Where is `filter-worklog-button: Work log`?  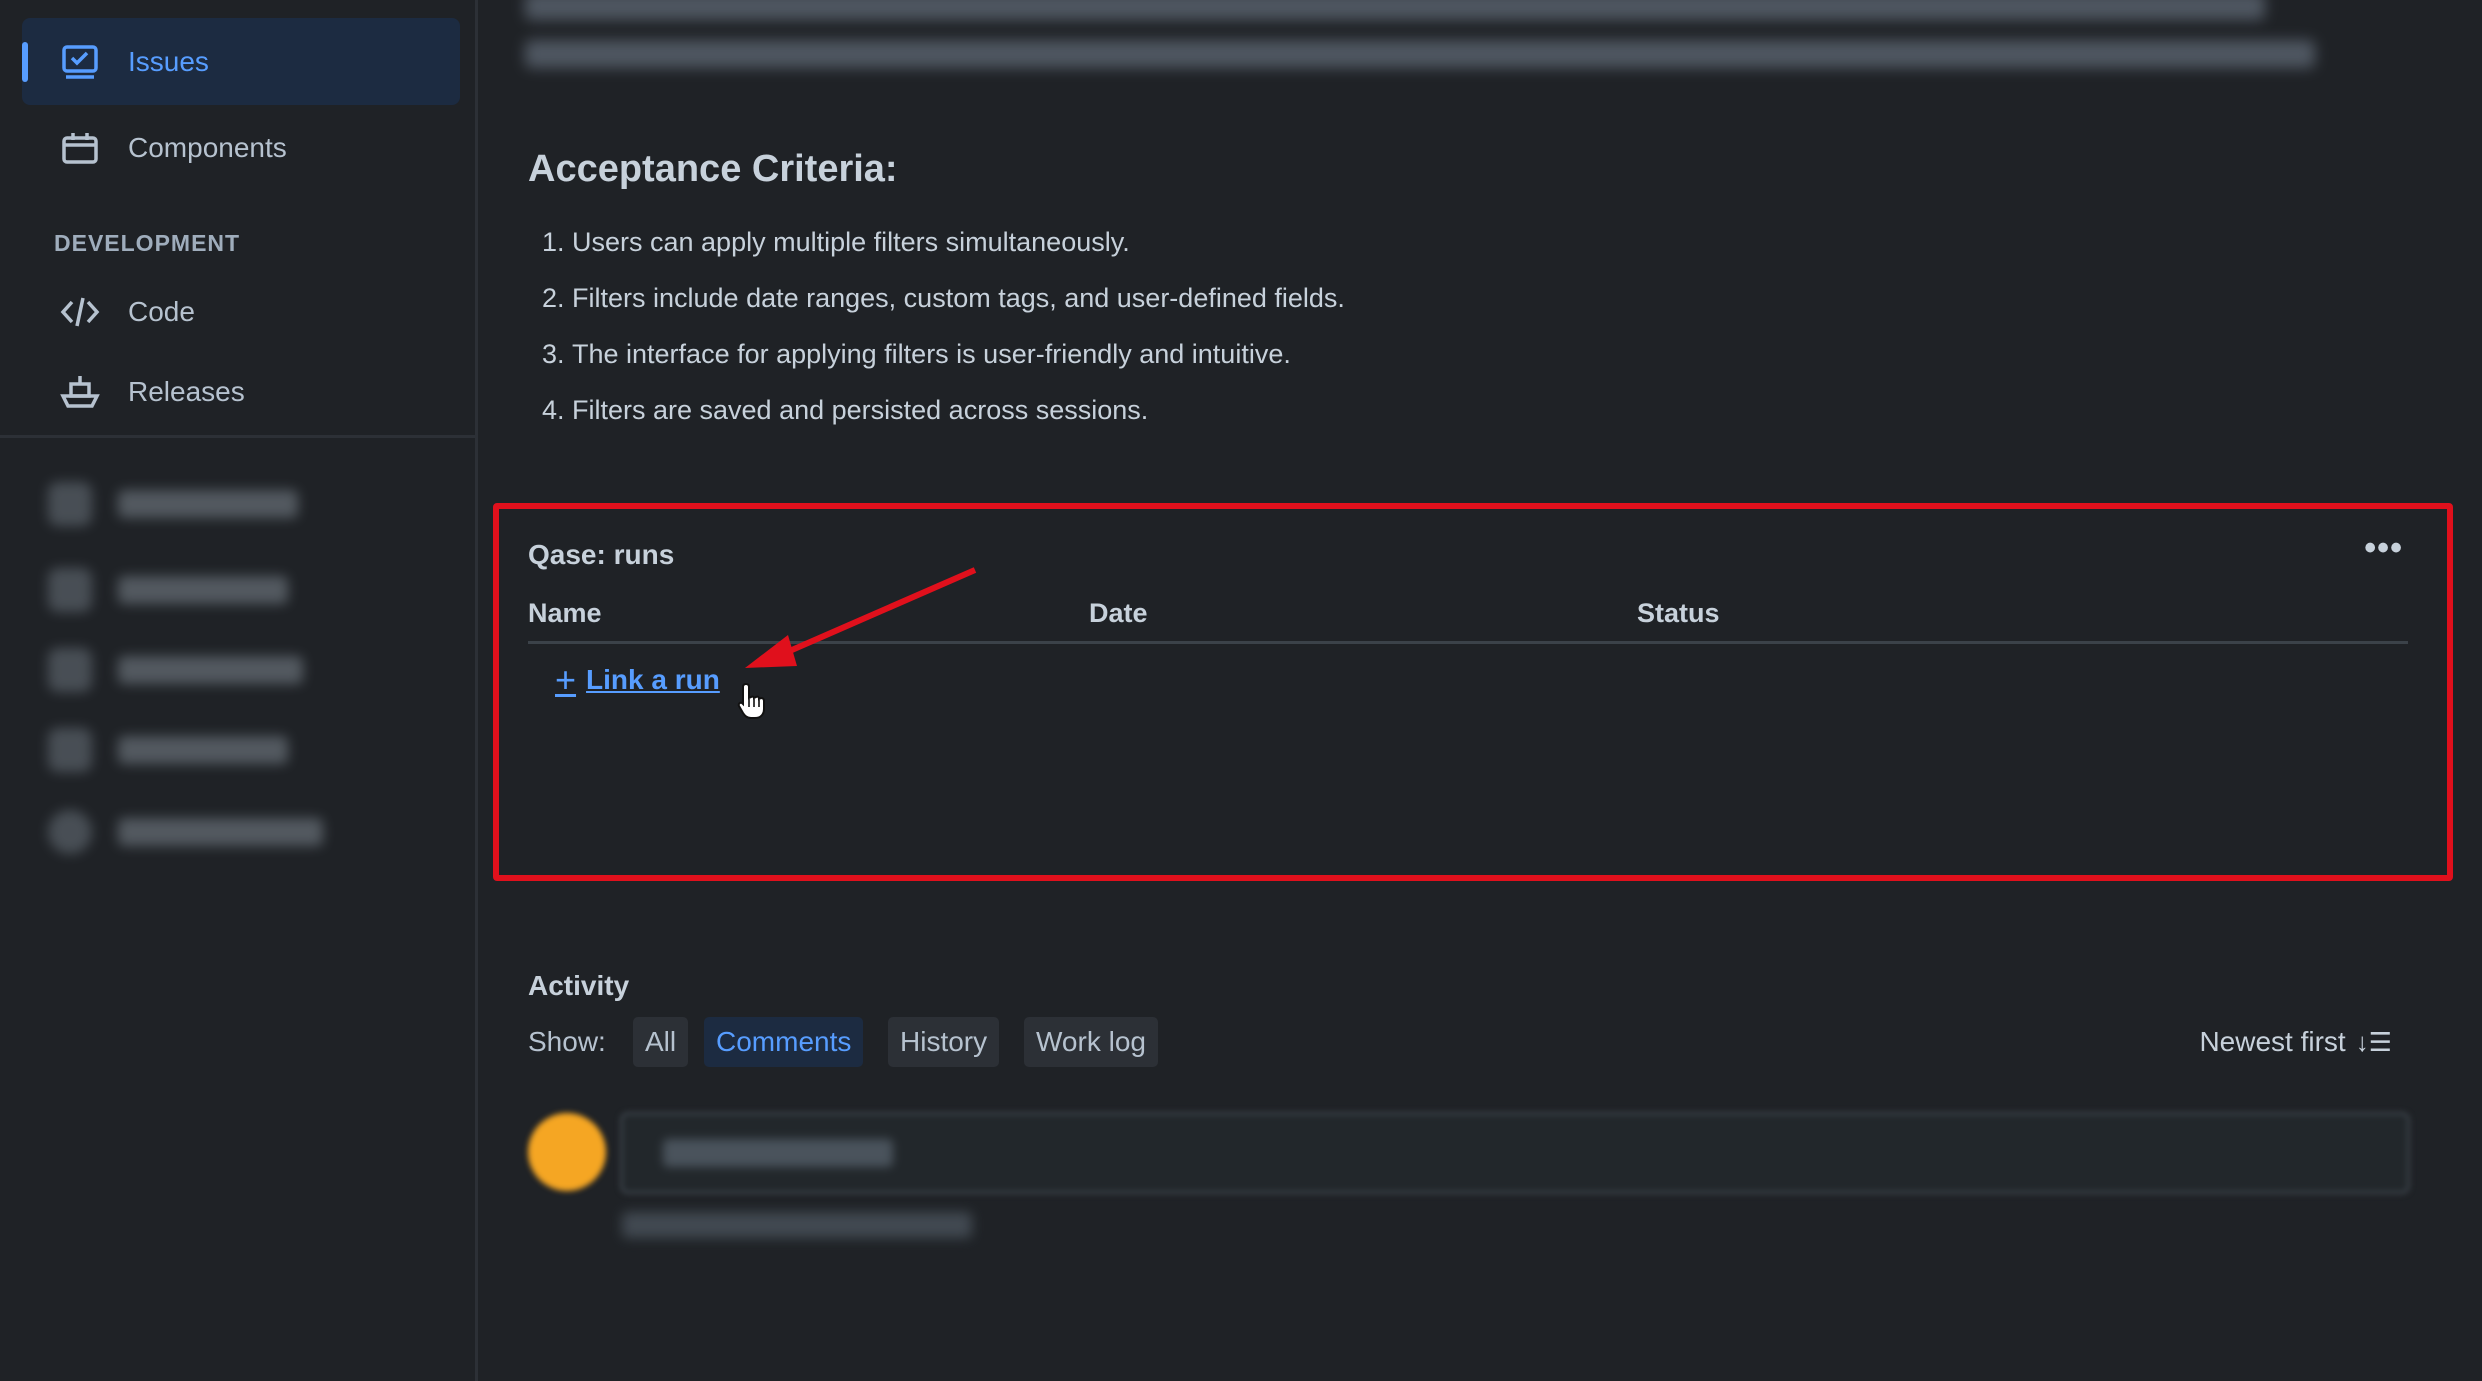 filter-worklog-button: Work log is located at coordinates (1091, 1042).